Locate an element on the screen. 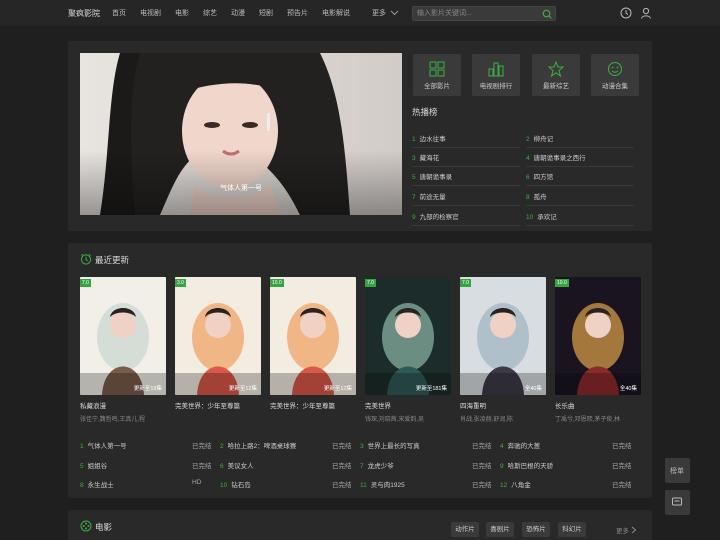 The image size is (720, 540). quick-anime: 动漫合集 is located at coordinates (615, 75).